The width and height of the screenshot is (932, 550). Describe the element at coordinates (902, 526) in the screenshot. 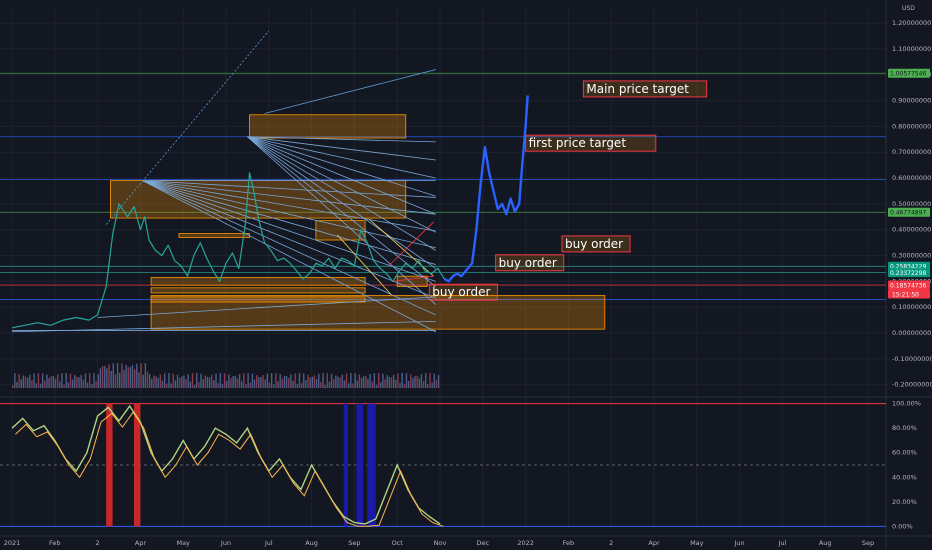

I see `osc-tick-label: 0.00%` at that location.